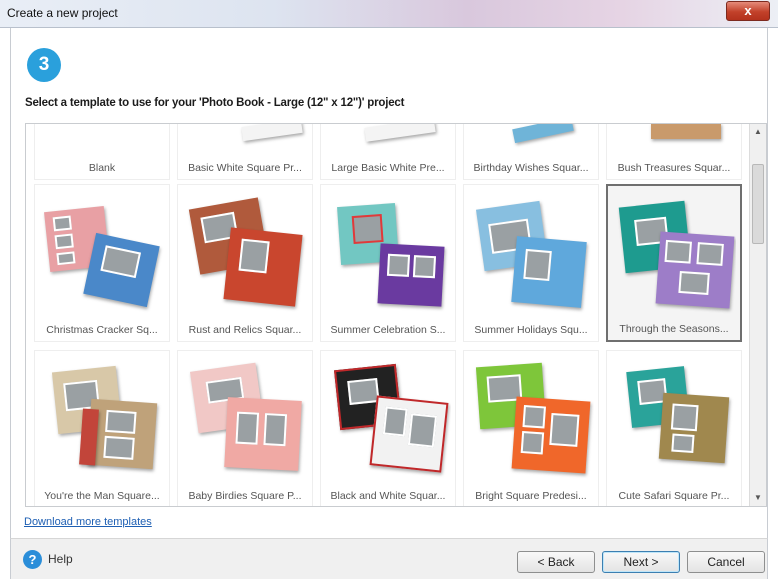  I want to click on cancel-button: Cancel, so click(726, 562).